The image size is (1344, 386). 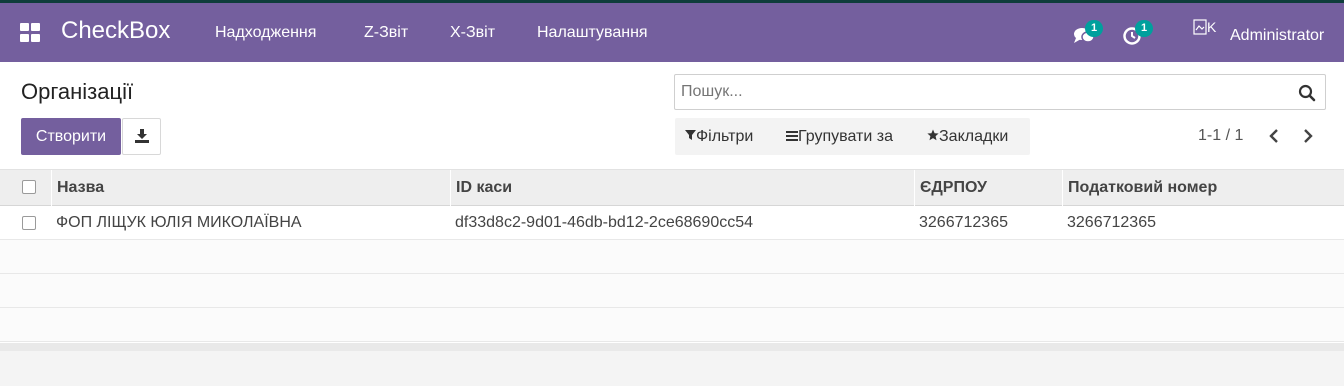 What do you see at coordinates (981, 92) in the screenshot?
I see `search-input` at bounding box center [981, 92].